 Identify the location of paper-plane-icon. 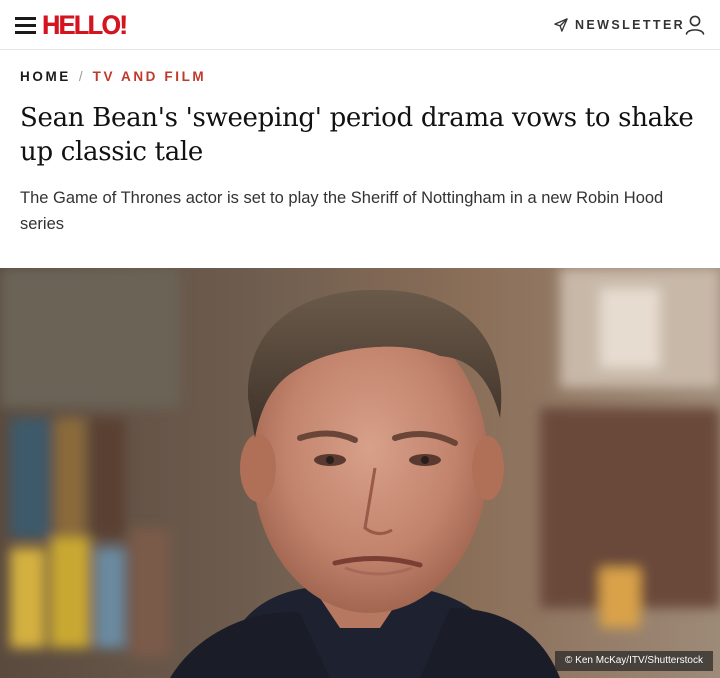
(561, 25).